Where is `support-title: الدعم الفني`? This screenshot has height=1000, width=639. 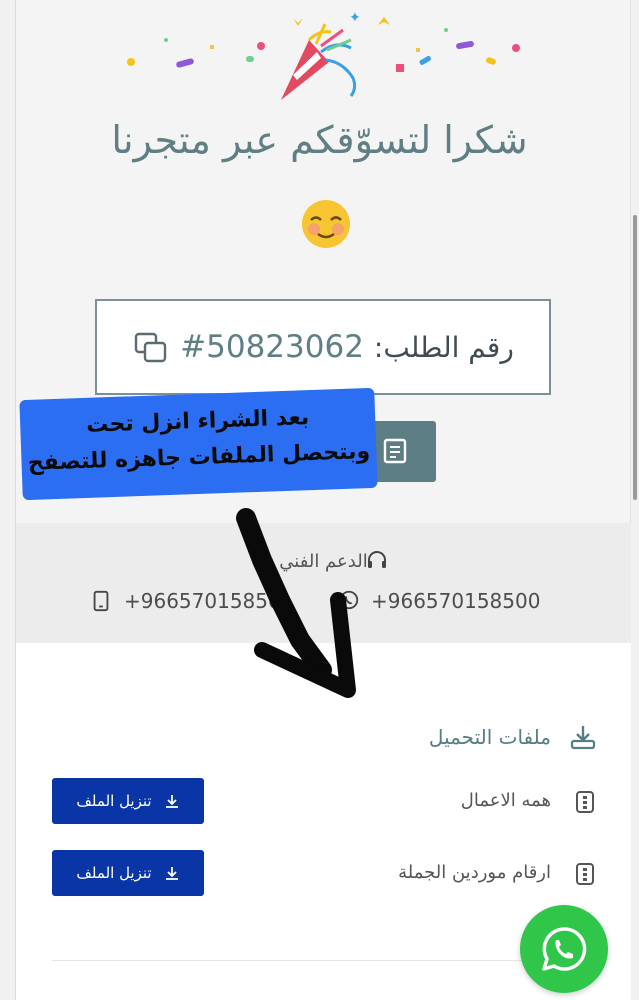
support-title: الدعم الفني is located at coordinates (323, 561).